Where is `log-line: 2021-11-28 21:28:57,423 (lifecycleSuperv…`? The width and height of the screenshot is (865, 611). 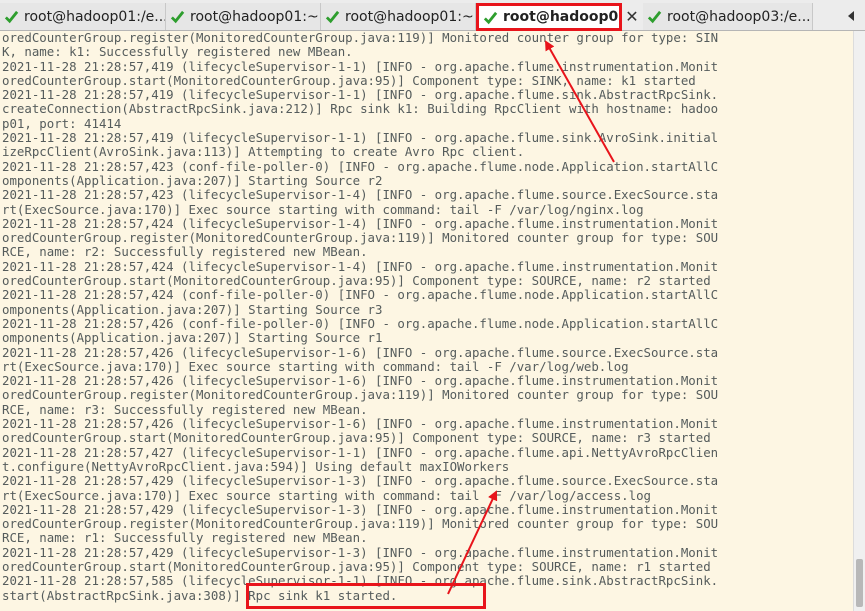
log-line: 2021-11-28 21:28:57,423 (lifecycleSuperv… is located at coordinates (360, 195).